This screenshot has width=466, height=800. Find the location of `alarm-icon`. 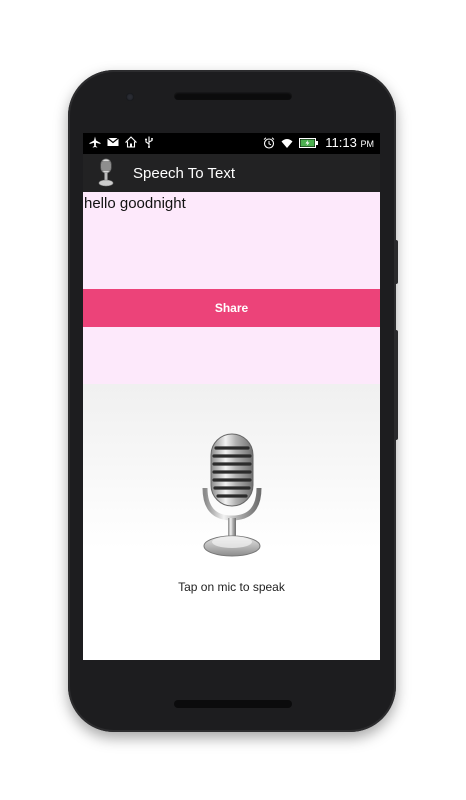

alarm-icon is located at coordinates (269, 142).